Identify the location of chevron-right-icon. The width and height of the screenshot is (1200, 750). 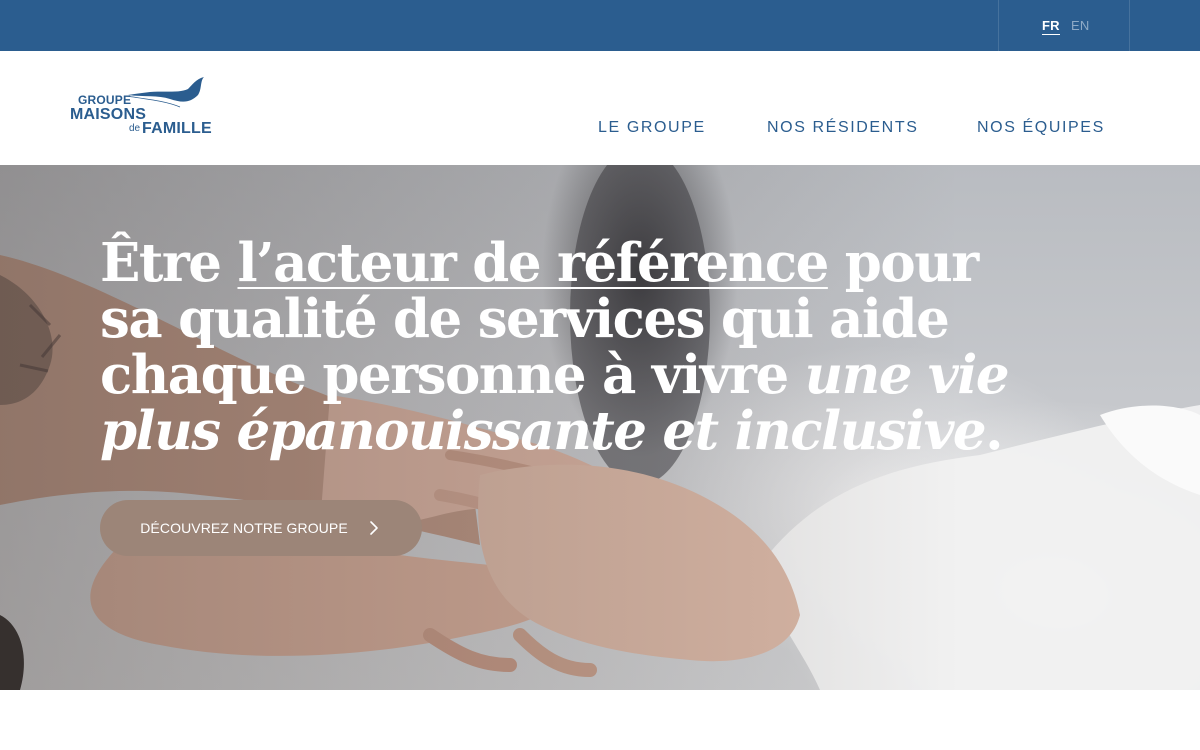
(373, 528).